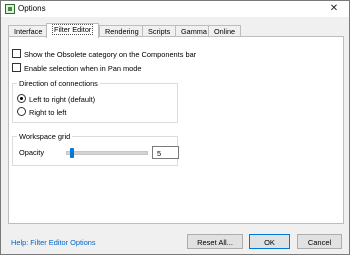 The height and width of the screenshot is (255, 350). I want to click on app-icon, so click(10, 9).